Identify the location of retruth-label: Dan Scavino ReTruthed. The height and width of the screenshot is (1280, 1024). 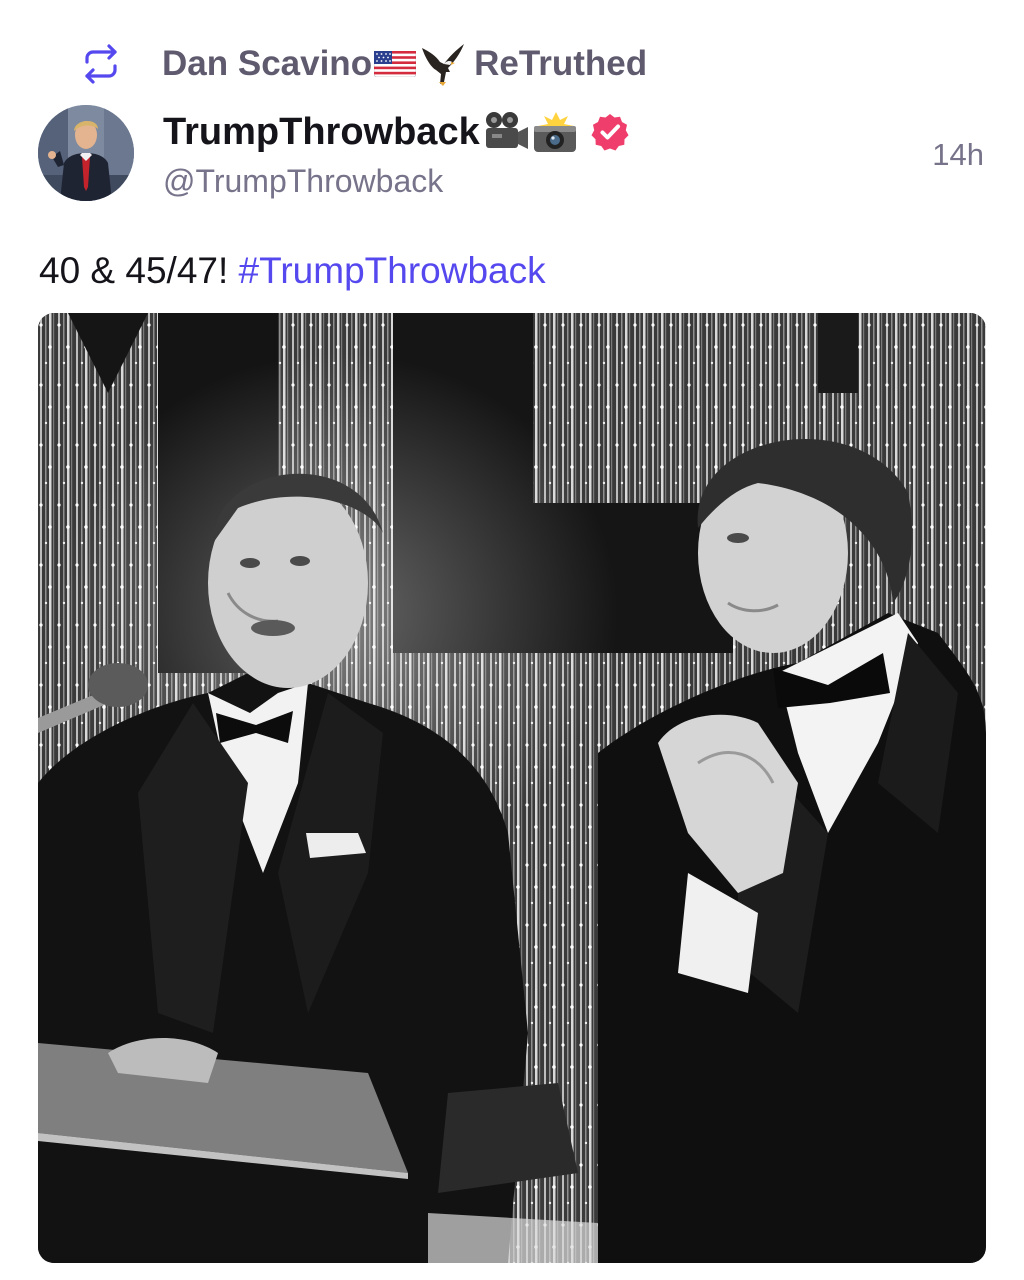
(404, 64).